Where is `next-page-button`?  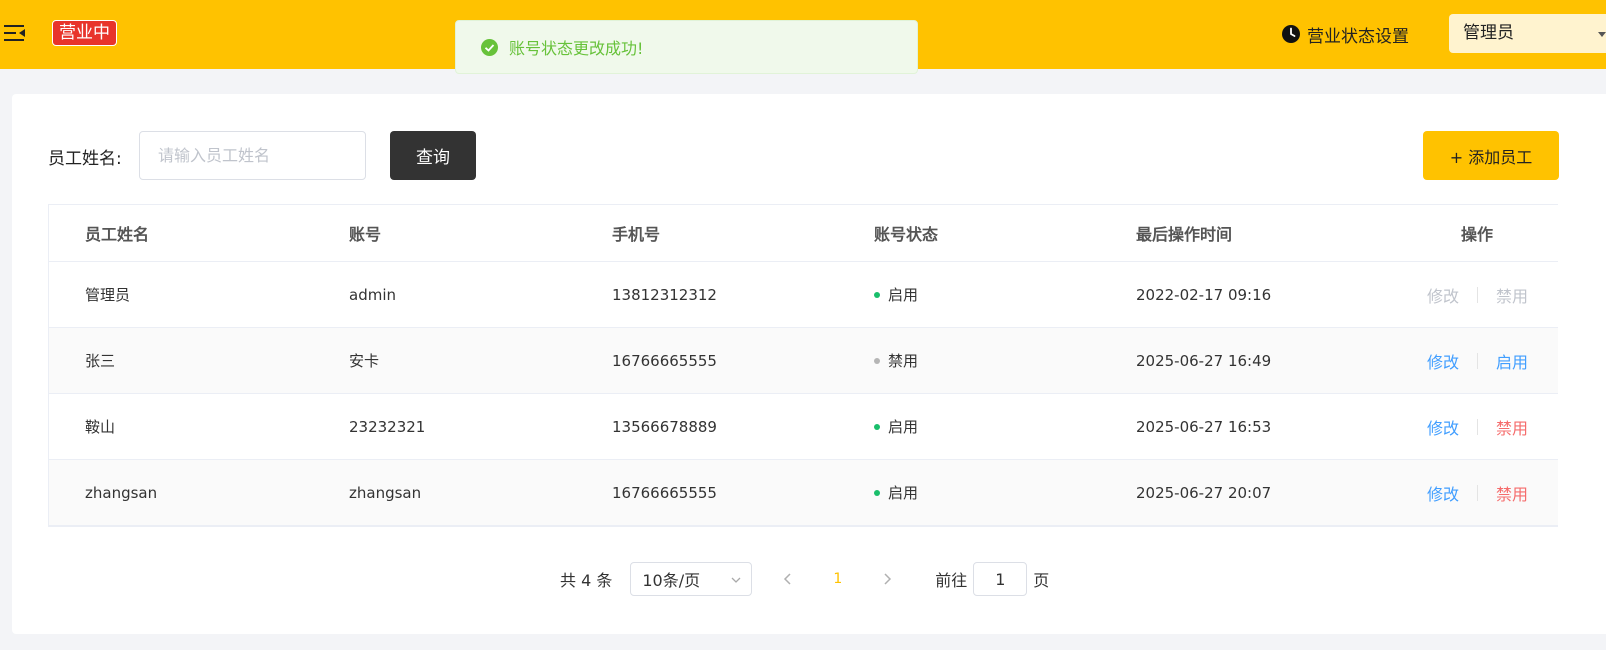
next-page-button is located at coordinates (887, 579).